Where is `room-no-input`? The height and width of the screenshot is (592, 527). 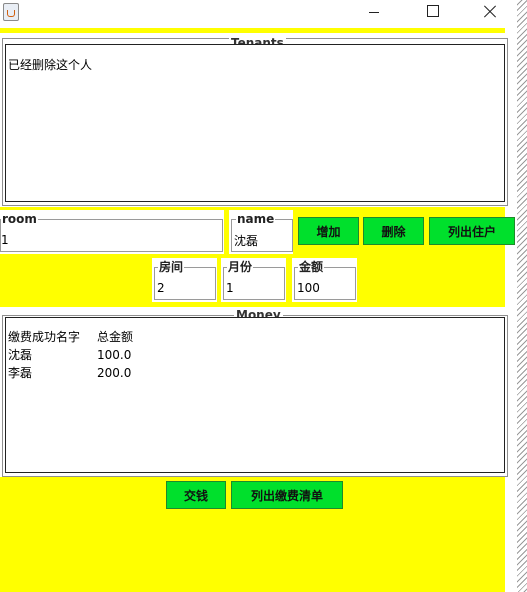
room-no-input is located at coordinates (184, 288).